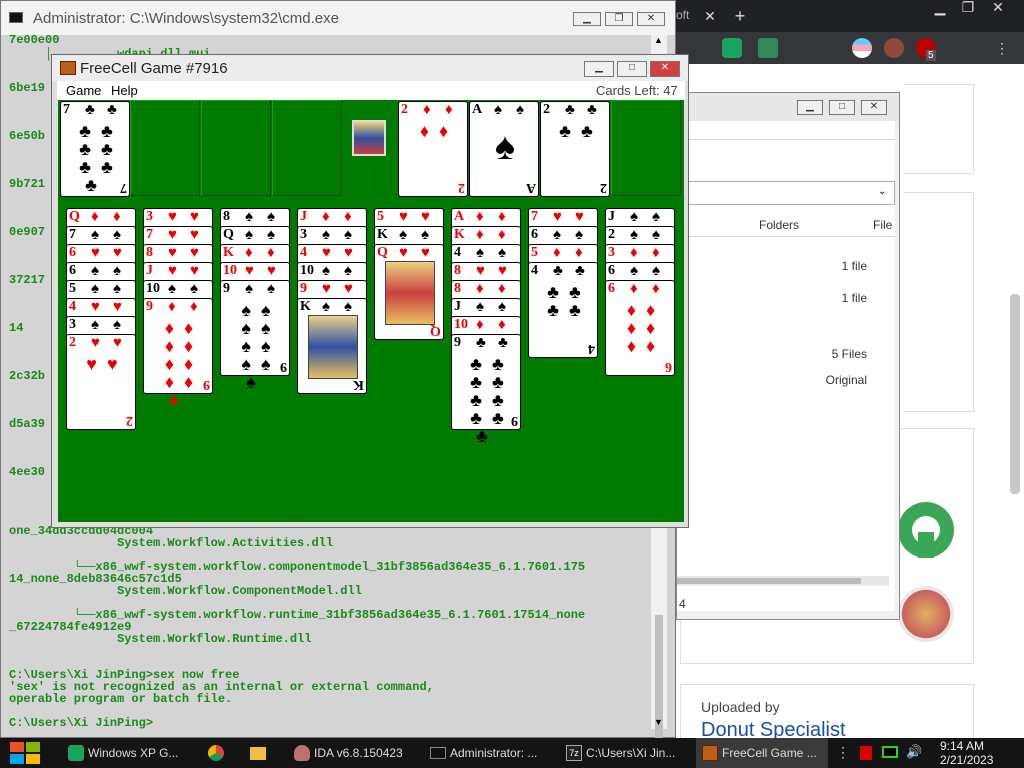 The height and width of the screenshot is (768, 1024). Describe the element at coordinates (216, 753) in the screenshot. I see `taskbar-item-chrome` at that location.